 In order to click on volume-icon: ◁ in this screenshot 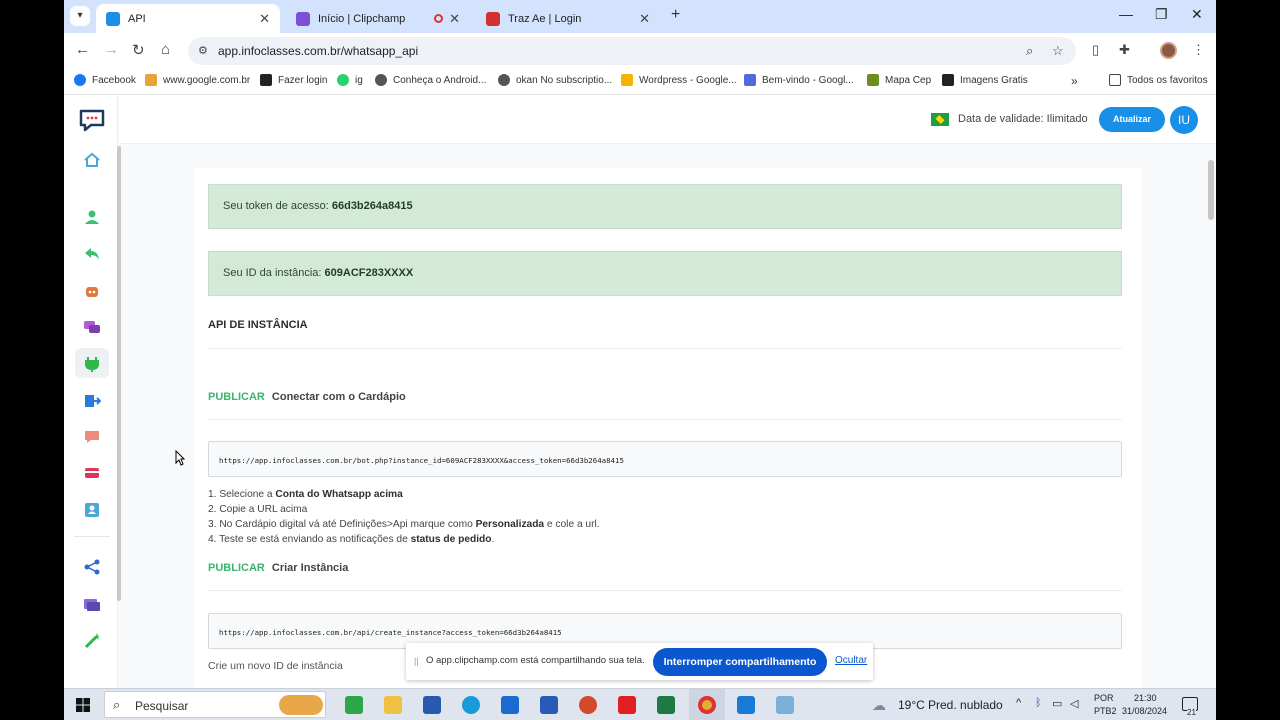, I will do `click(1074, 703)`.